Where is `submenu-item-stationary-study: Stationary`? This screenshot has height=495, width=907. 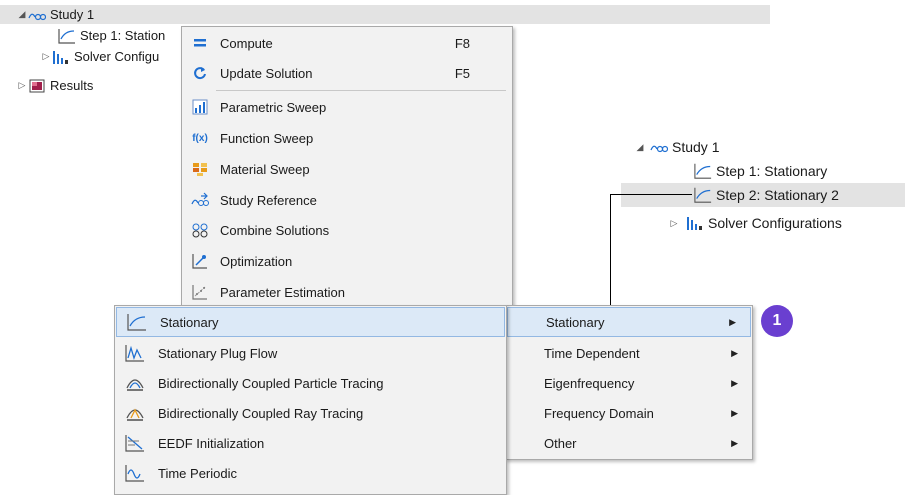 submenu-item-stationary-study: Stationary is located at coordinates (310, 322).